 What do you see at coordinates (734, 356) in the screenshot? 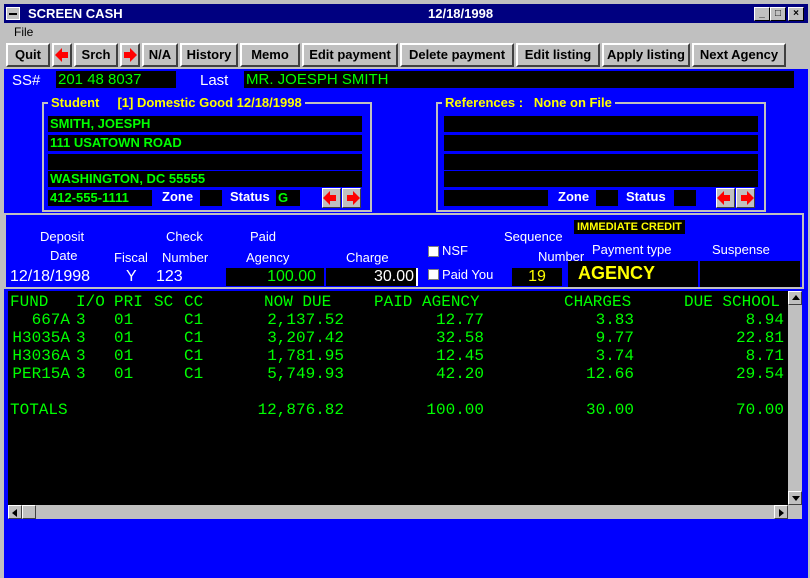
I see `row-2-due: 8.71` at bounding box center [734, 356].